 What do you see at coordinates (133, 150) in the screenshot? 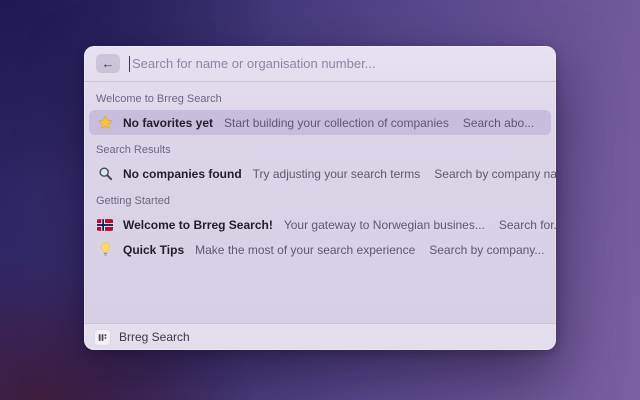
I see `section-header-search-results: Search Results` at bounding box center [133, 150].